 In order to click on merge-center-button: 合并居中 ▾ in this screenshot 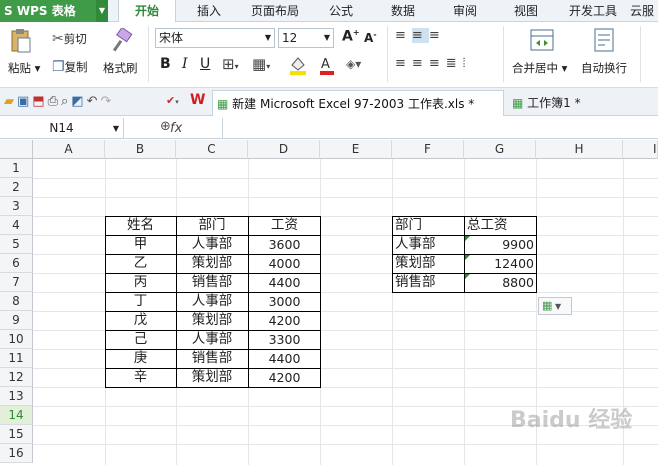, I will do `click(539, 68)`.